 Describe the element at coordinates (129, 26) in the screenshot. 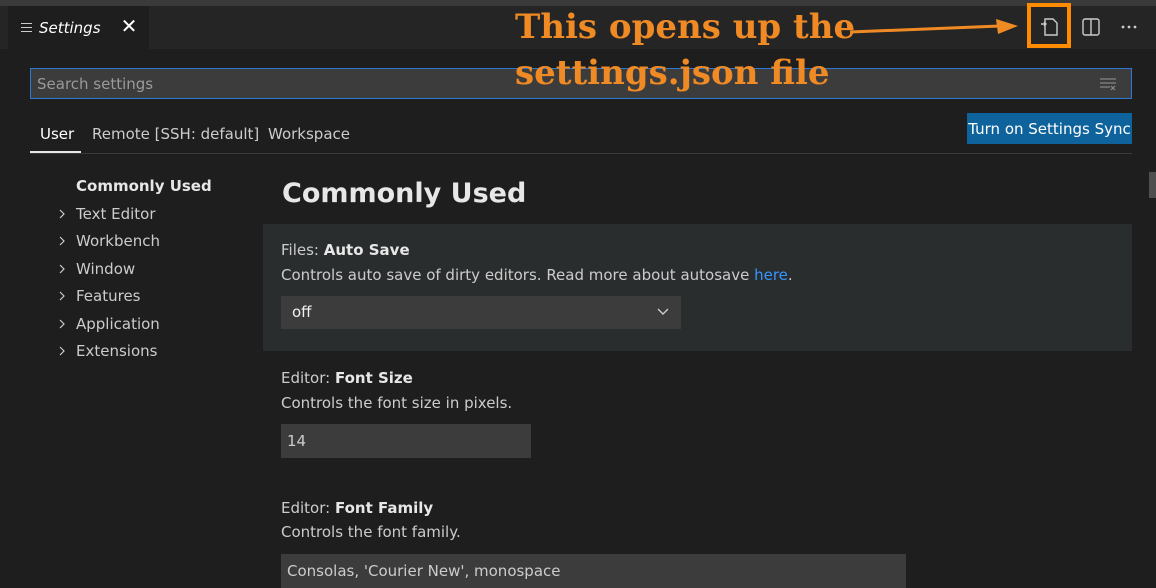

I see `close-icon: ✕` at that location.